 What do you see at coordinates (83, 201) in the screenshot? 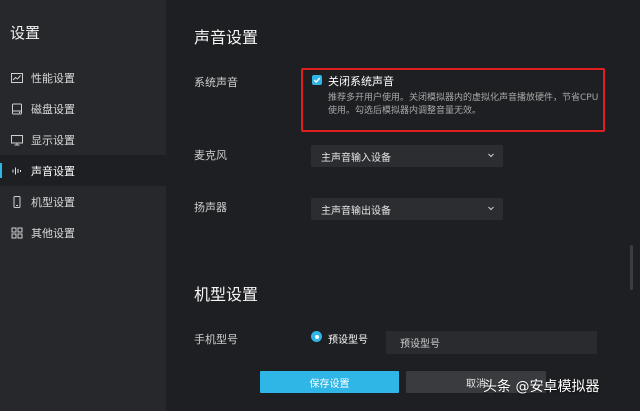
I see `sidebar-item-model: 机型设置` at bounding box center [83, 201].